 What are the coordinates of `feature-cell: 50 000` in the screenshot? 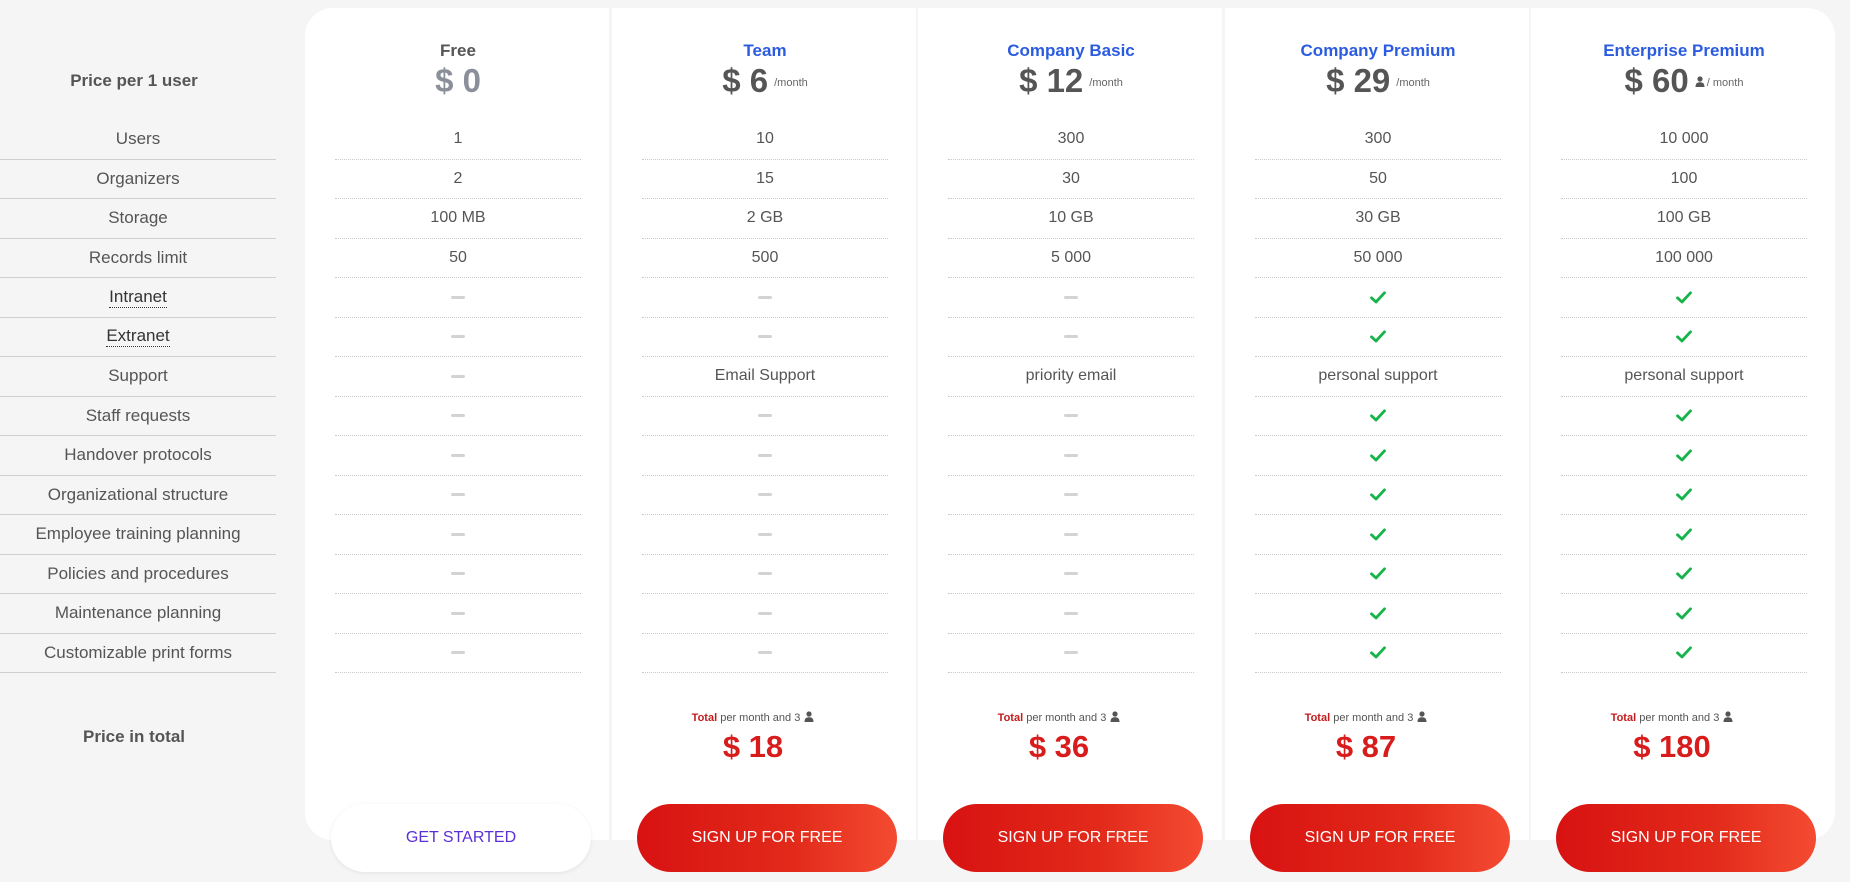 It's located at (1378, 258).